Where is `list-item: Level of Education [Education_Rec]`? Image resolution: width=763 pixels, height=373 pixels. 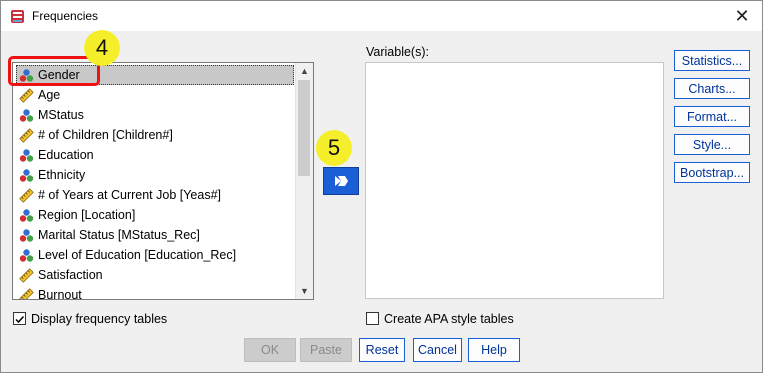 list-item: Level of Education [Education_Rec] is located at coordinates (155, 255).